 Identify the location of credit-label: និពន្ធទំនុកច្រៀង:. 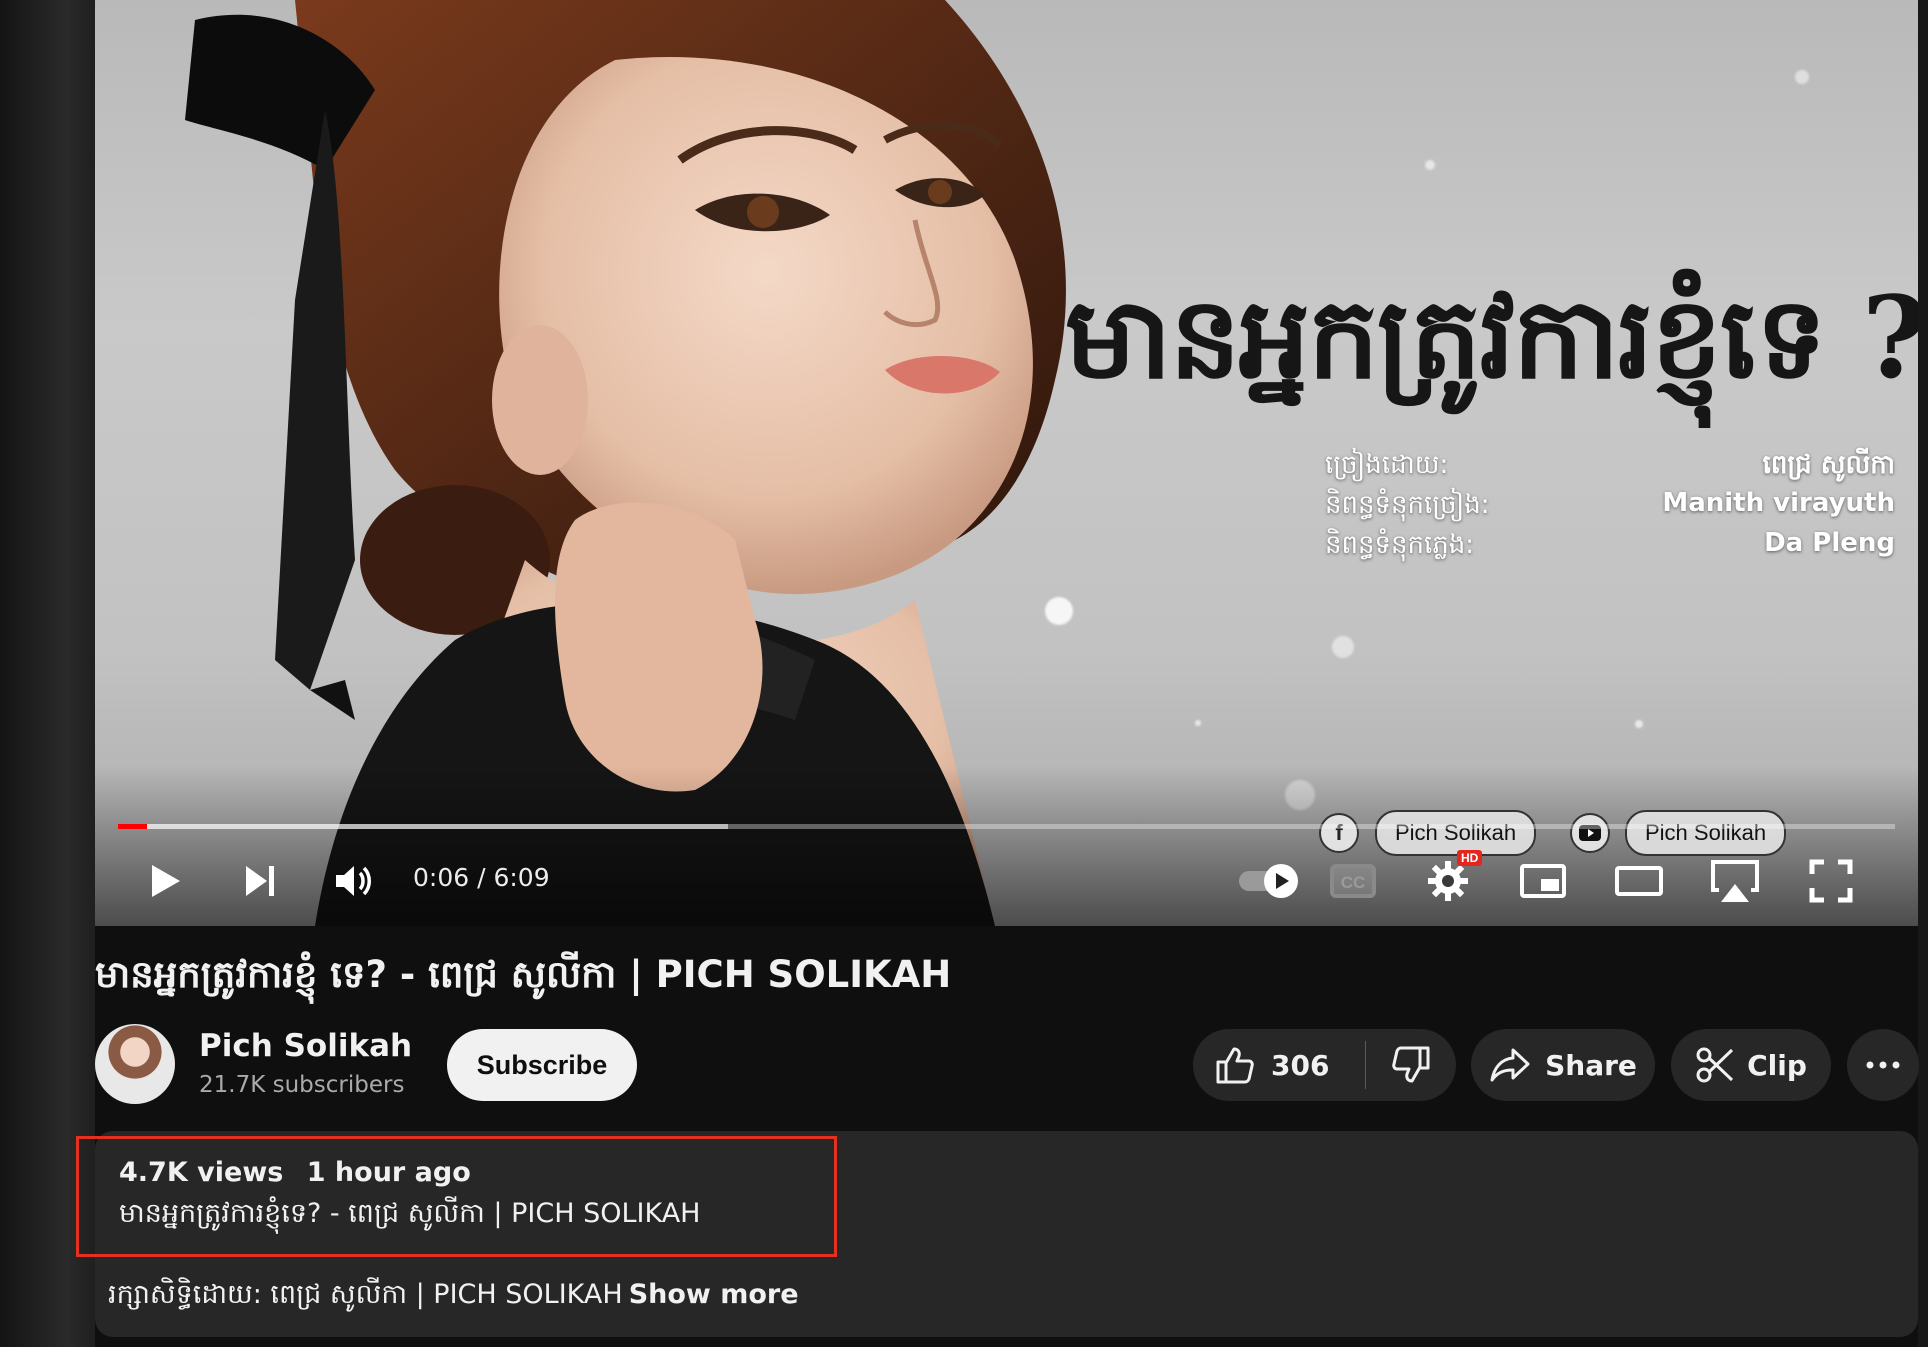
(1407, 505).